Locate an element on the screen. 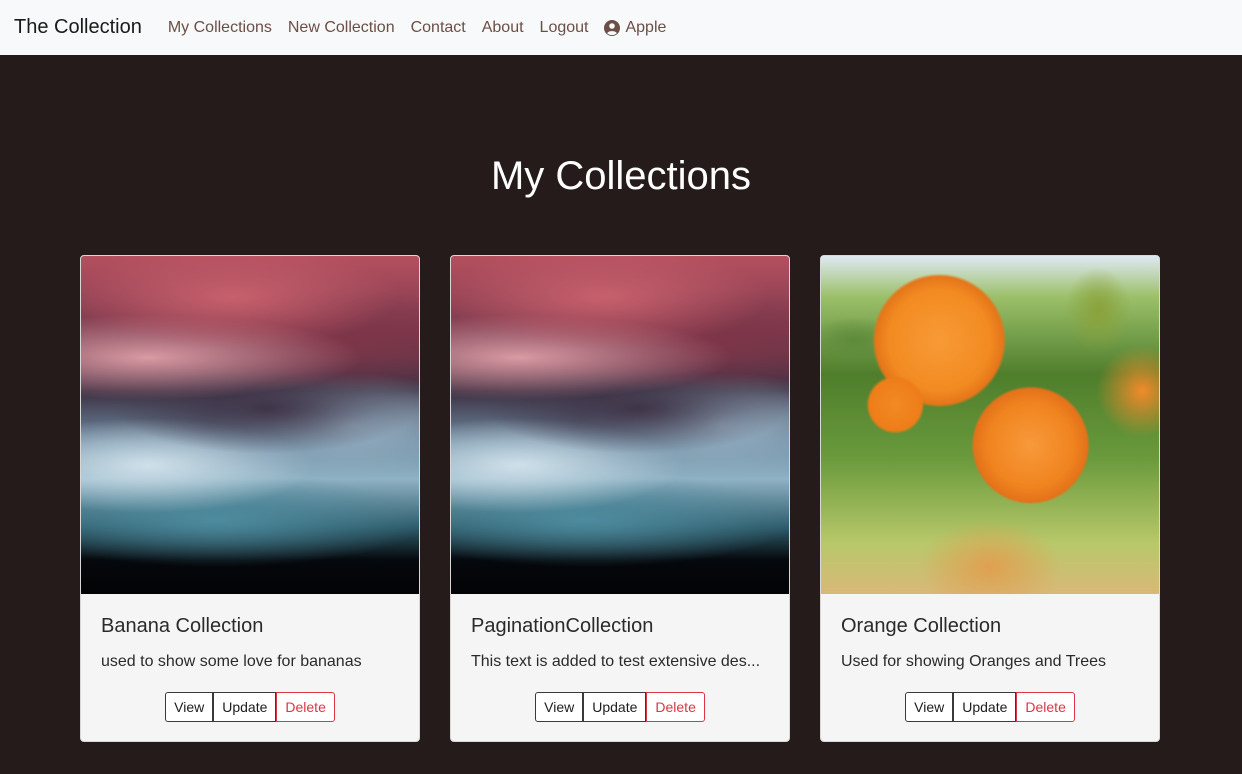  collection-title: PaginationCollection is located at coordinates (562, 626).